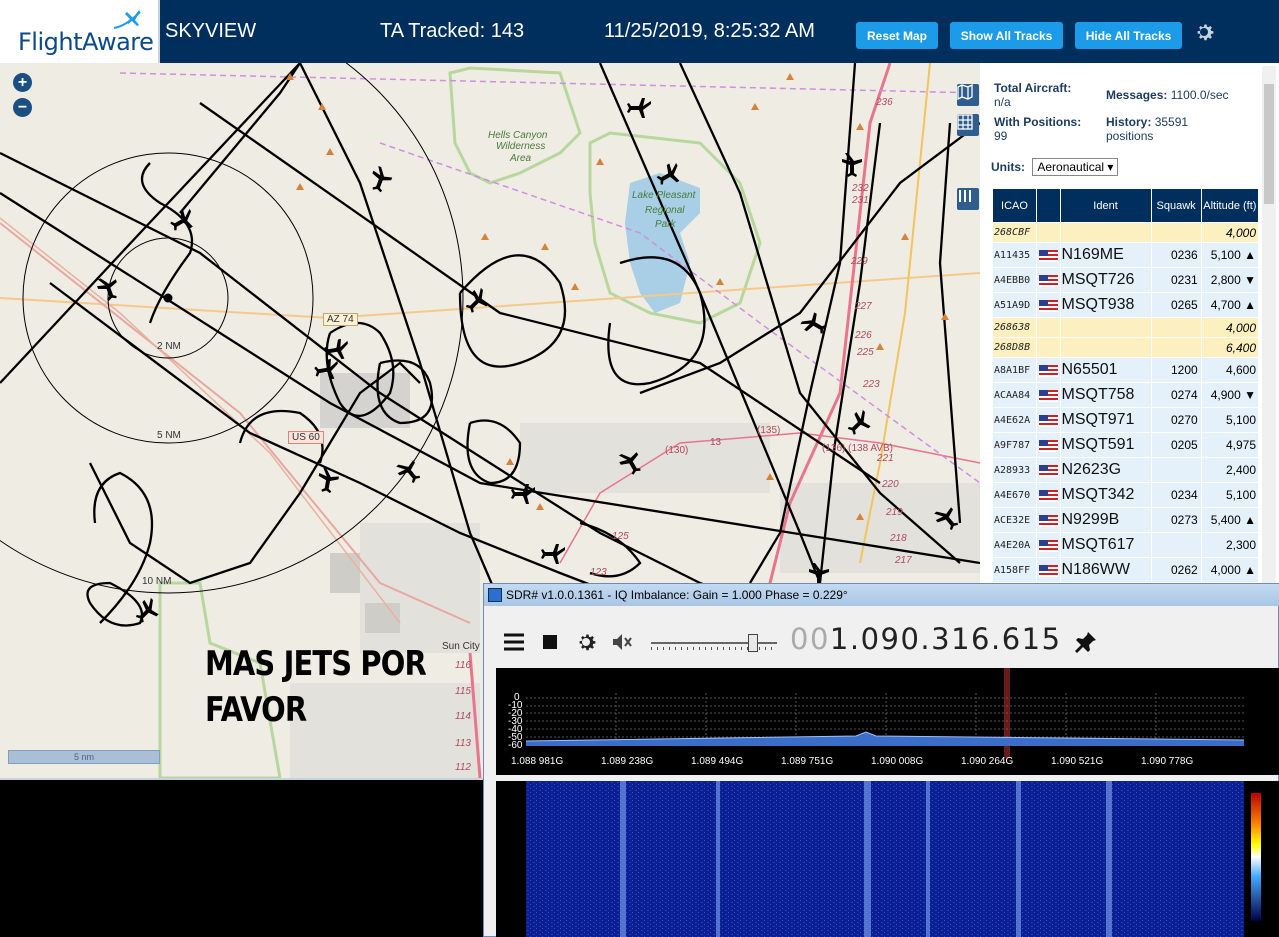 Image resolution: width=1279 pixels, height=937 pixels. What do you see at coordinates (340, 319) in the screenshot?
I see `route-shield: AZ 74` at bounding box center [340, 319].